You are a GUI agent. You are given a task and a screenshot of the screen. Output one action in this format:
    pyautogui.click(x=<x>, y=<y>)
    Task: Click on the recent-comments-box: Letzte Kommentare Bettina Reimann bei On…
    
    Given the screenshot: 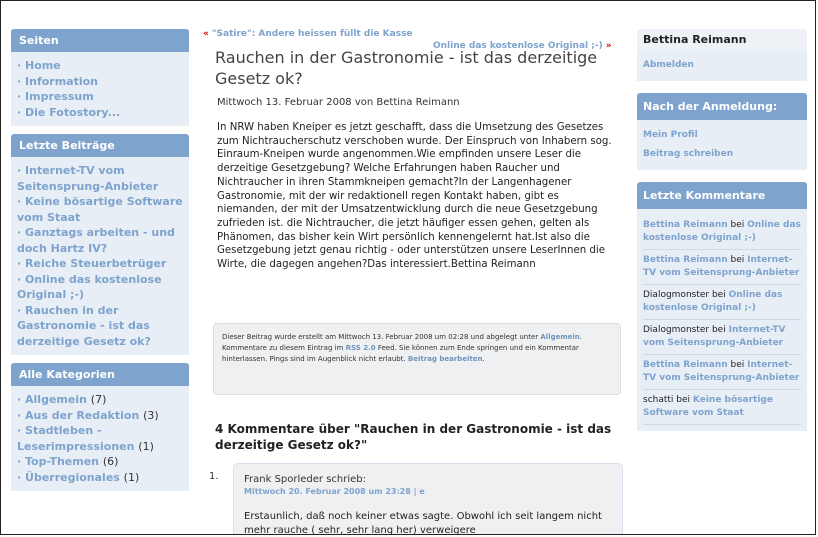 What is the action you would take?
    pyautogui.click(x=722, y=306)
    